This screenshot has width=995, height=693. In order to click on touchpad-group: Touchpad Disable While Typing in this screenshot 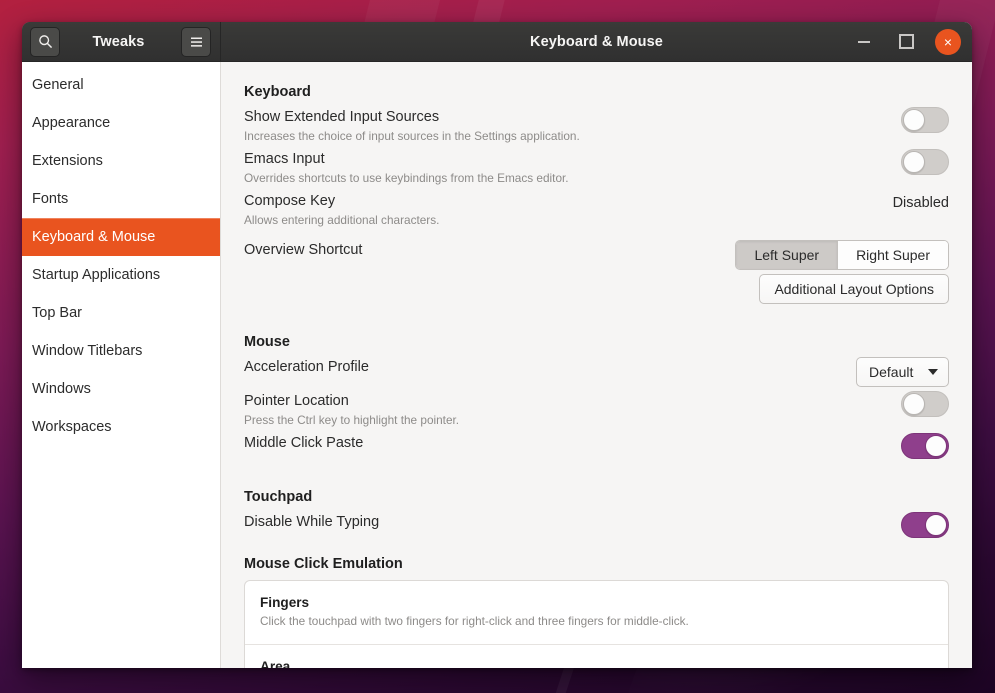, I will do `click(596, 514)`.